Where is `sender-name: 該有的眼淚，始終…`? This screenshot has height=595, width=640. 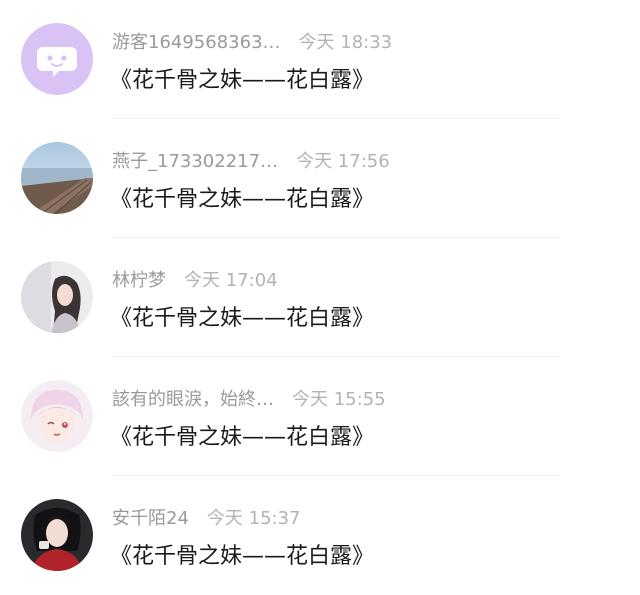 sender-name: 該有的眼淚，始終… is located at coordinates (193, 398).